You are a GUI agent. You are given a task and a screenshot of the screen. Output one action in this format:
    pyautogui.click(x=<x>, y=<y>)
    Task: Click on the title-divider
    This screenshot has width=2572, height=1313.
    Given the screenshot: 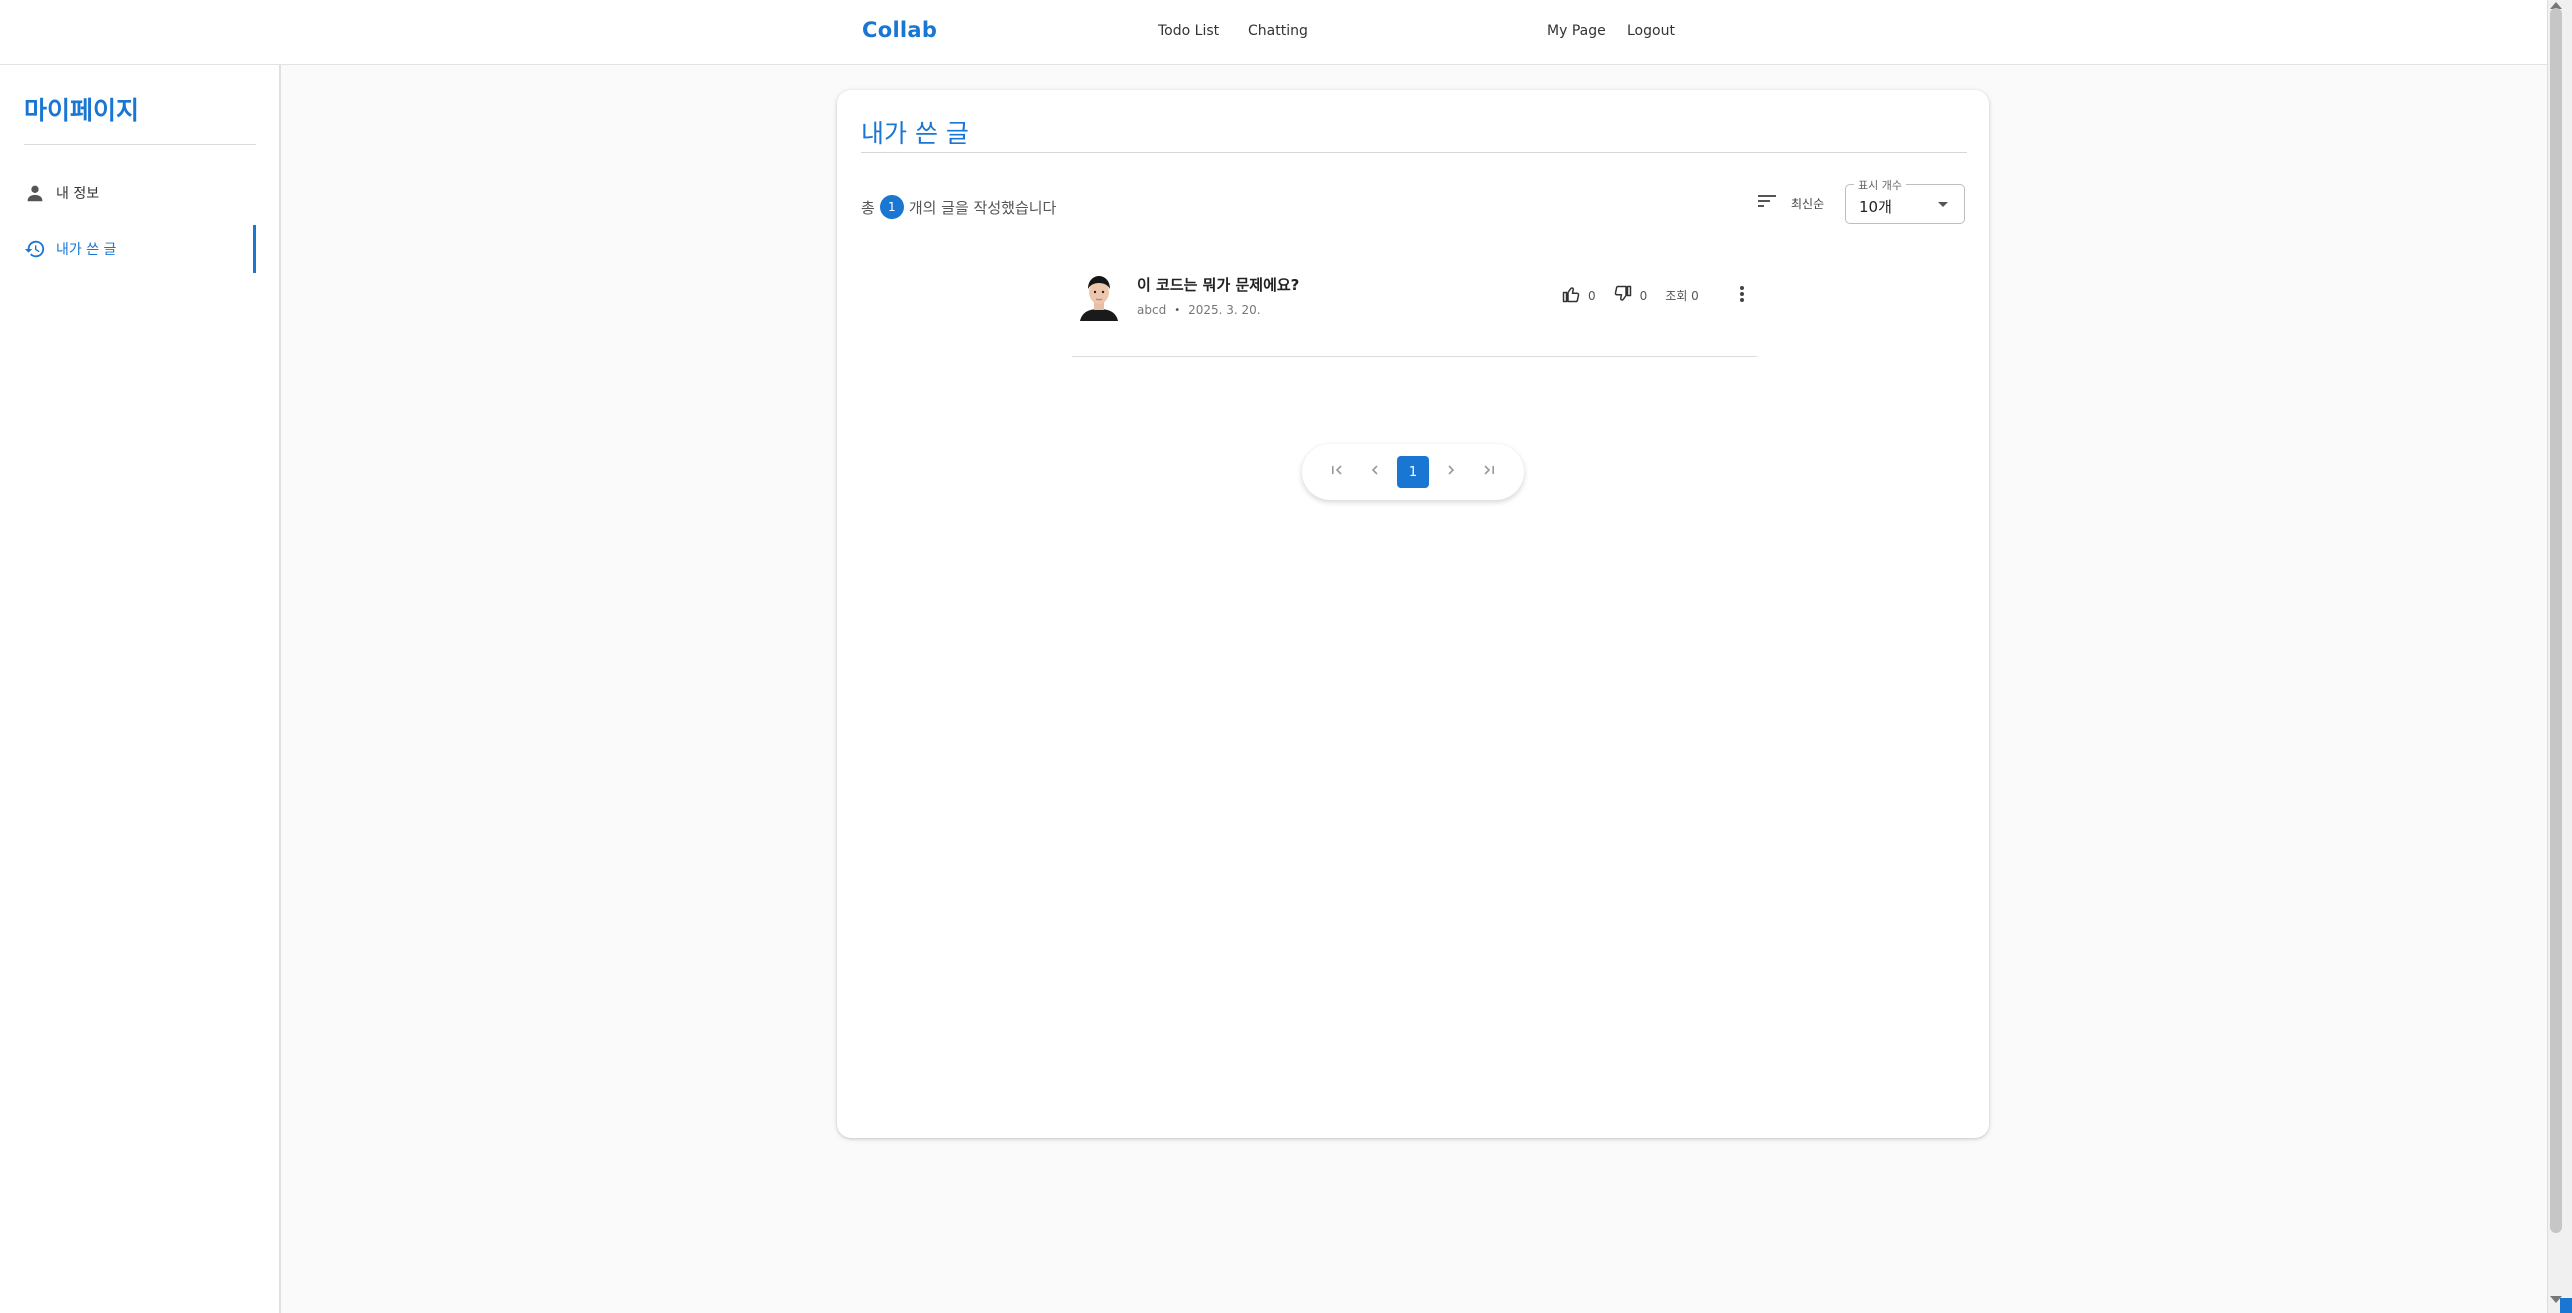 What is the action you would take?
    pyautogui.click(x=1414, y=152)
    